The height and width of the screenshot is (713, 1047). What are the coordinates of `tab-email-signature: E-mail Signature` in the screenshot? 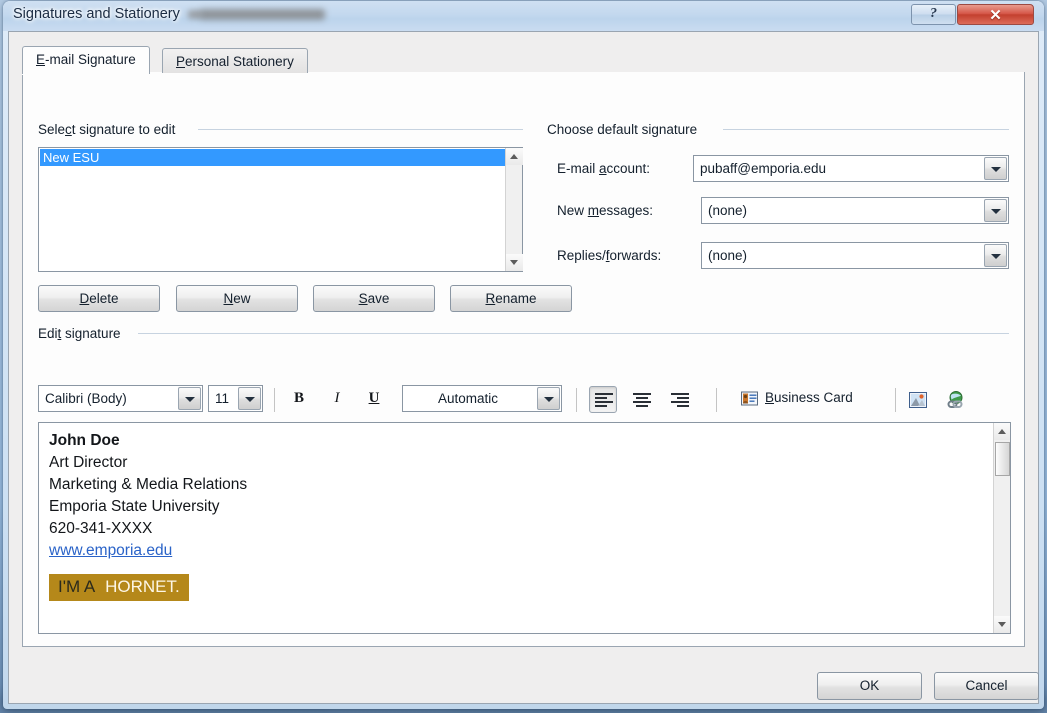 It's located at (86, 60).